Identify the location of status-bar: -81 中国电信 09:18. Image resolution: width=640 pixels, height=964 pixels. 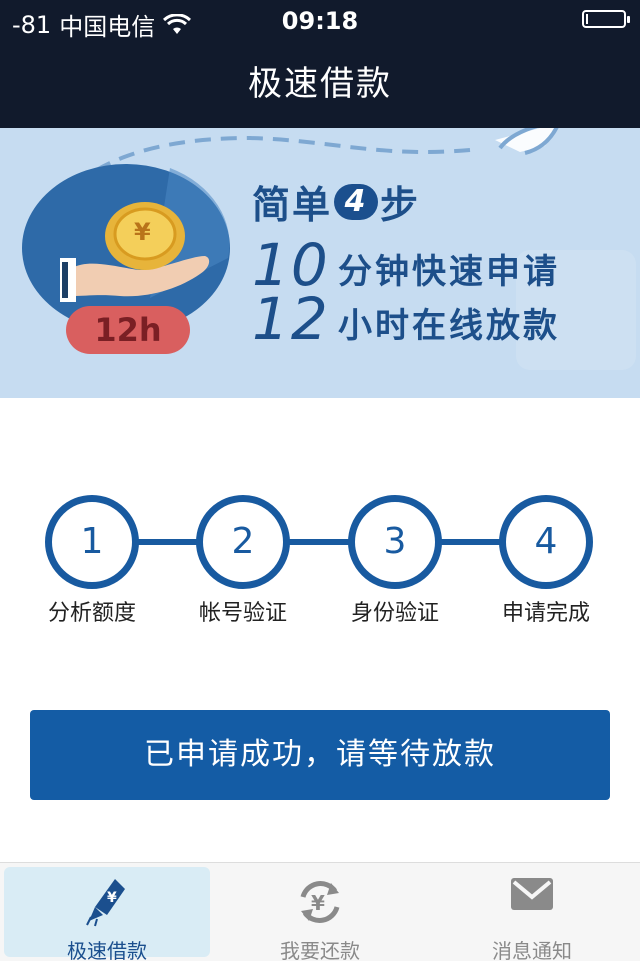
(320, 20).